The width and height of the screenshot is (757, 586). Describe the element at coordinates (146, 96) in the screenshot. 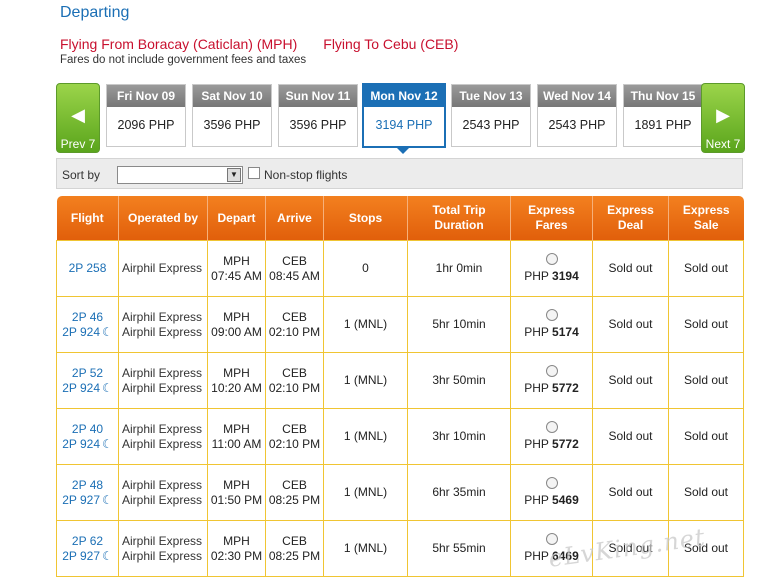

I see `date-tab-label: Fri Nov 09` at that location.